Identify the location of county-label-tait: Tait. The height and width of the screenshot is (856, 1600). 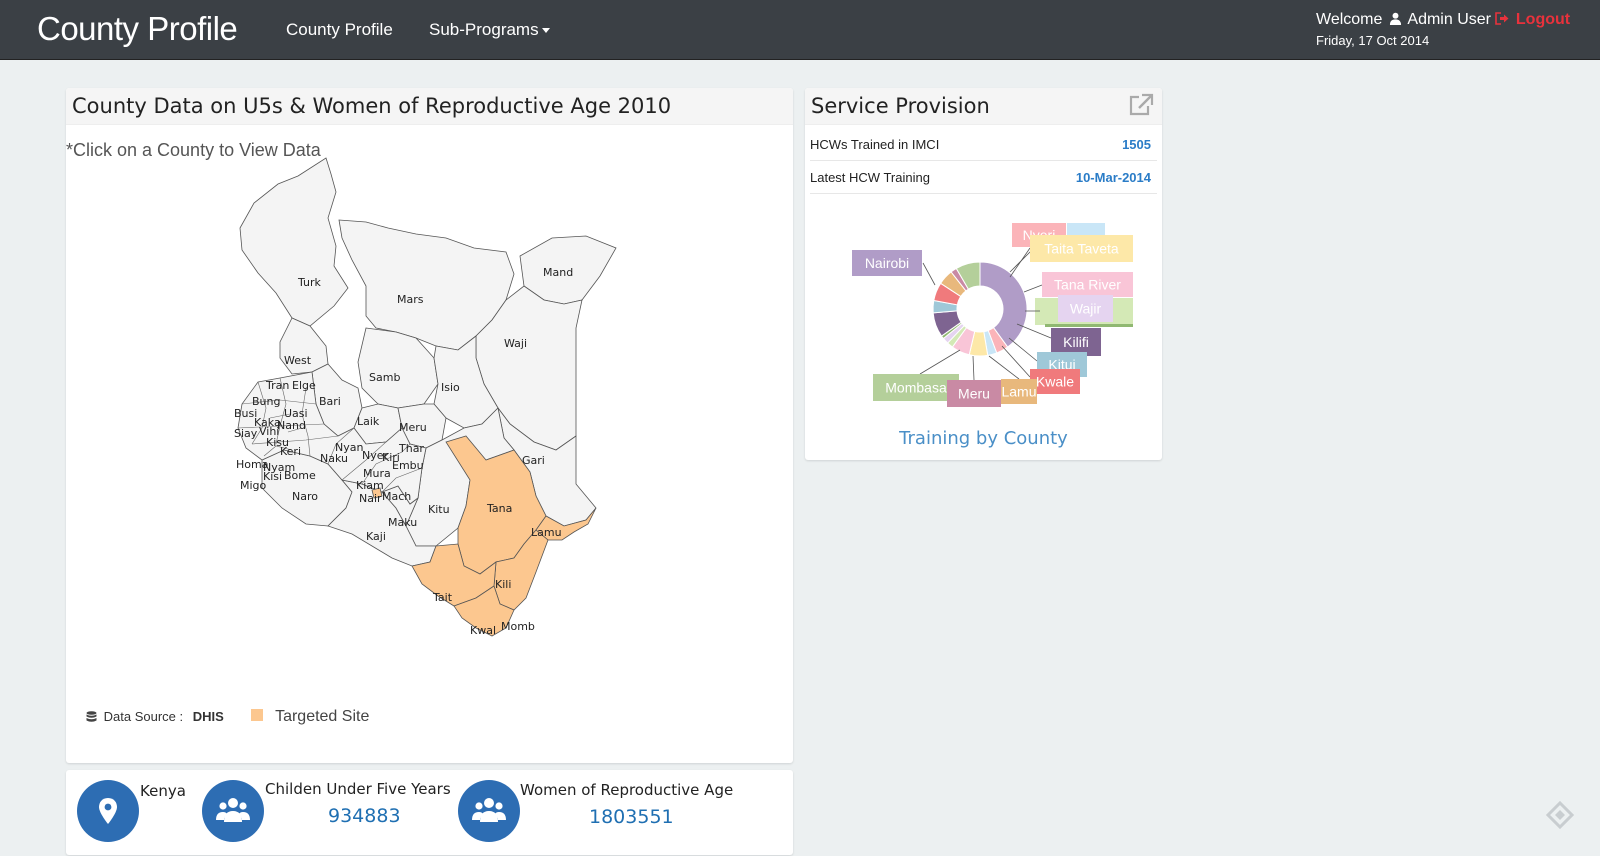
(442, 597).